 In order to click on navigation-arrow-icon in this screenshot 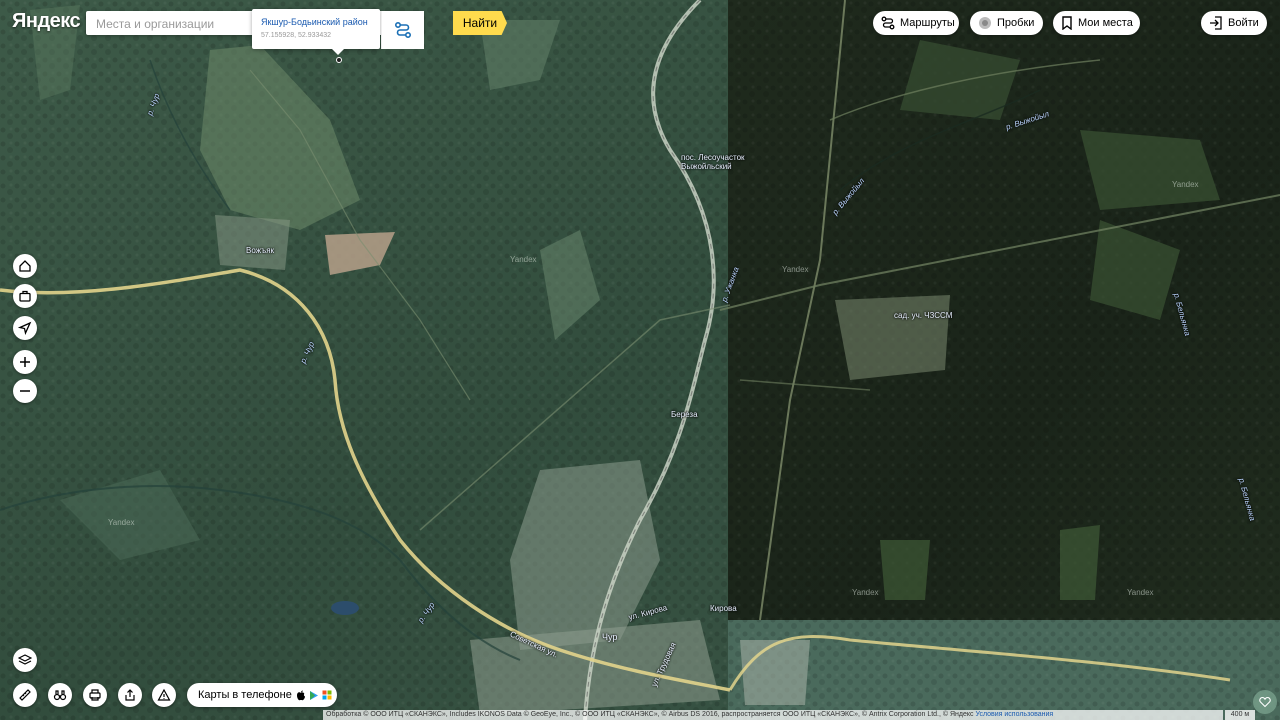, I will do `click(25, 328)`.